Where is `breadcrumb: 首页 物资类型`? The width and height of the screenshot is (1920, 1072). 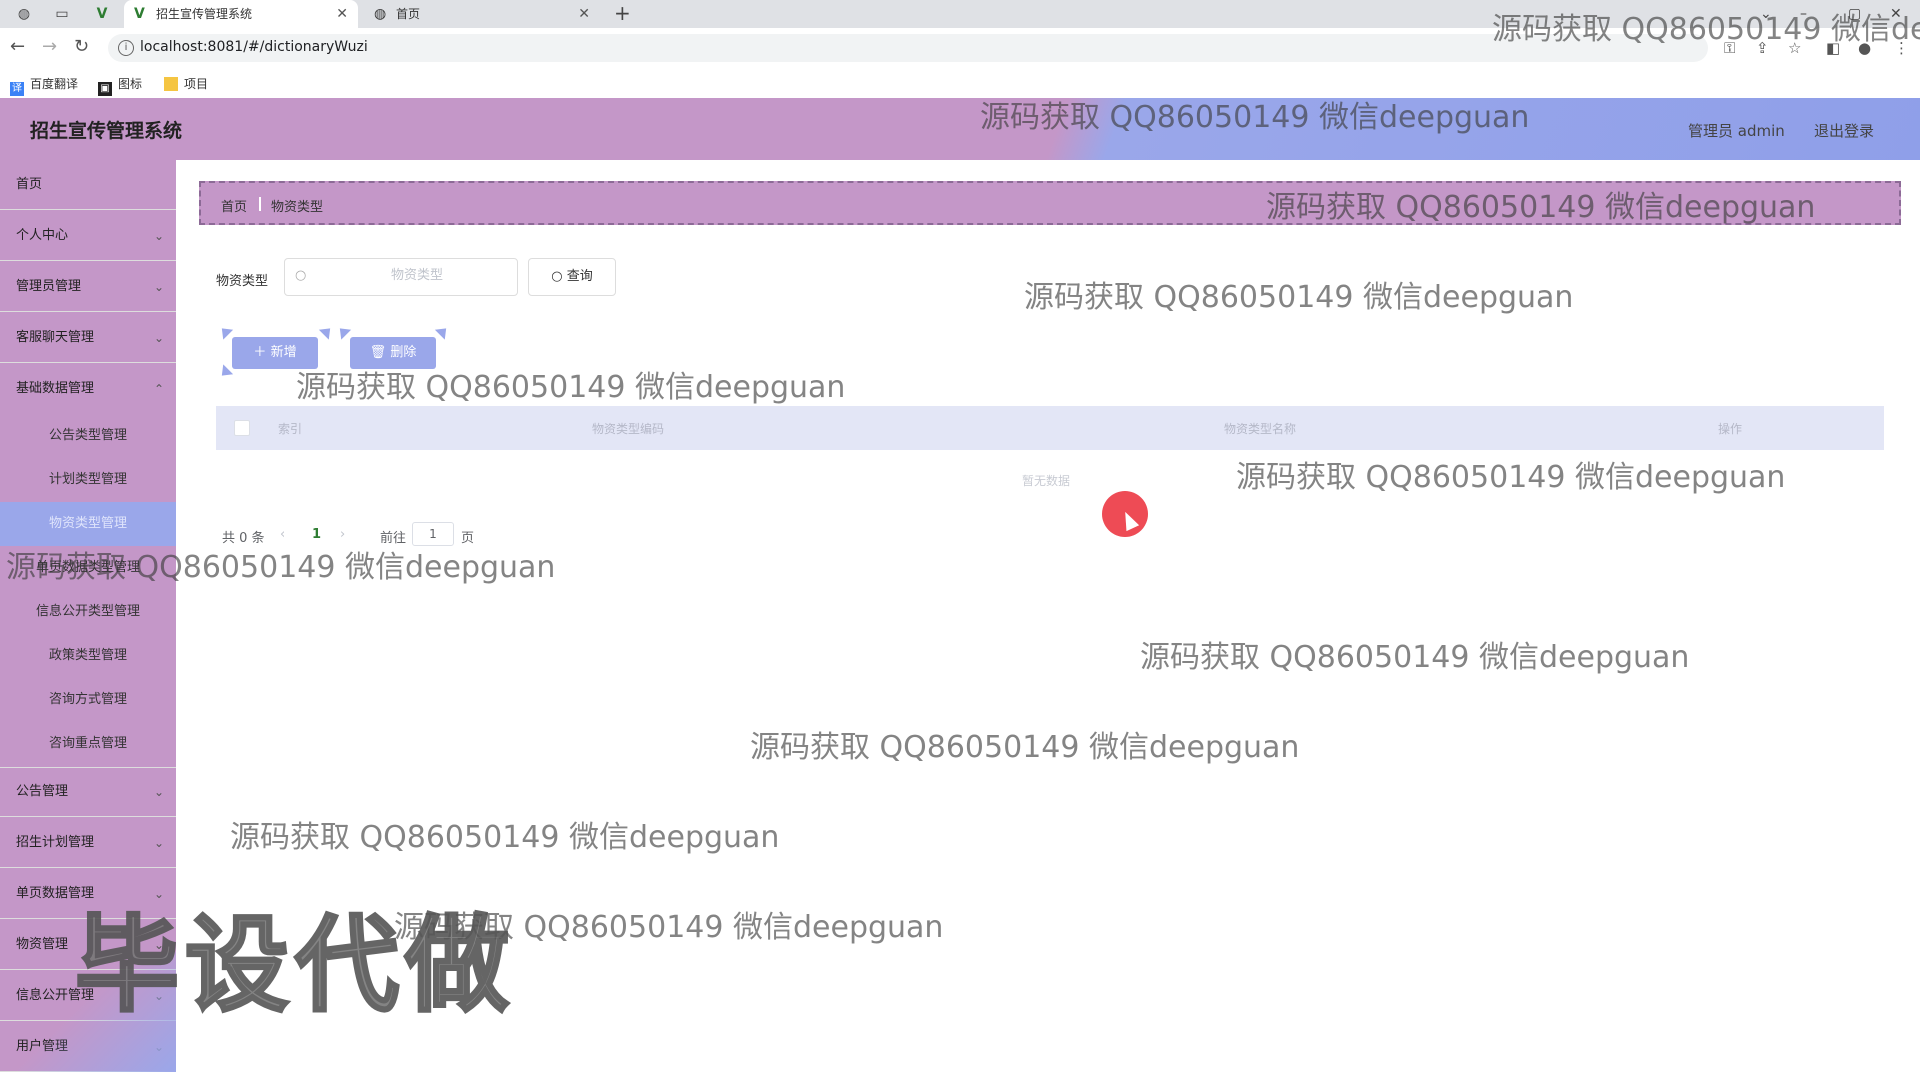
breadcrumb: 首页 物资类型 is located at coordinates (1050, 203).